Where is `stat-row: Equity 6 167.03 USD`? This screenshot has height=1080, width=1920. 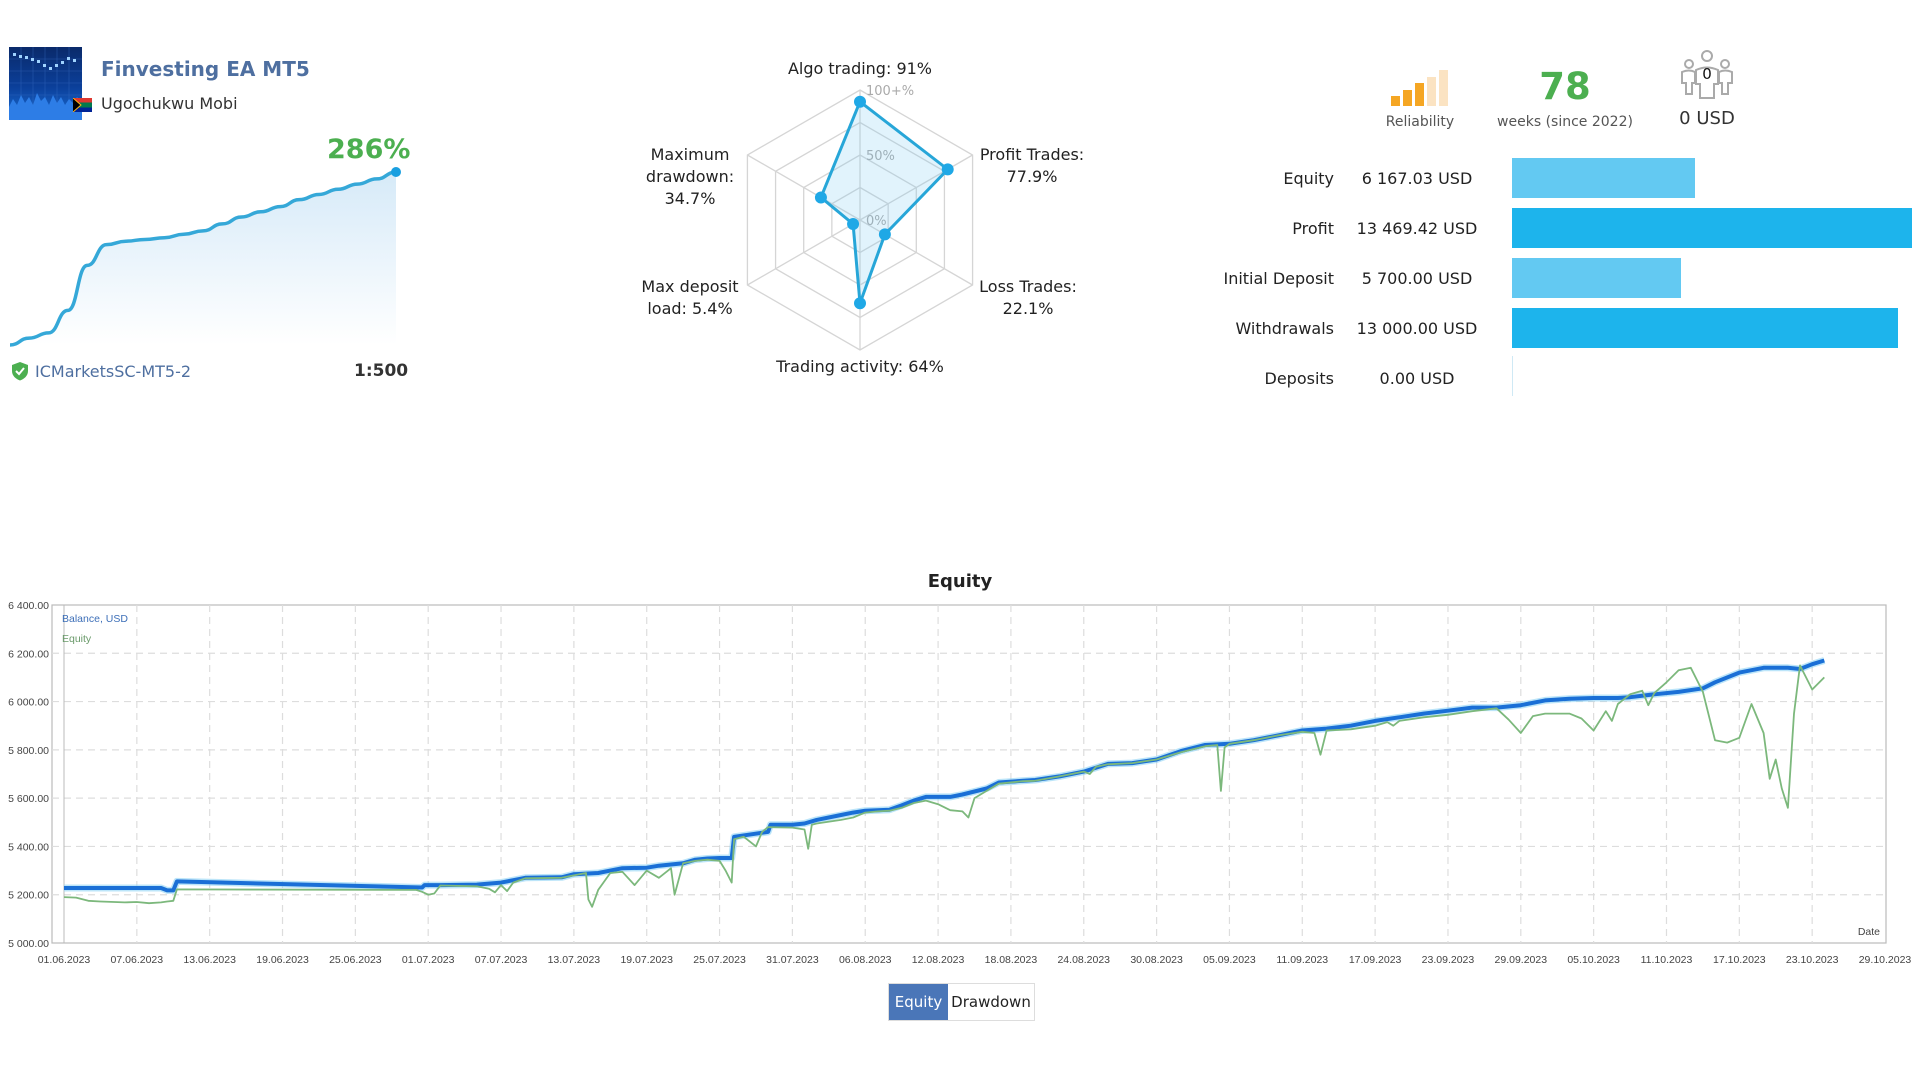
stat-row: Equity 6 167.03 USD is located at coordinates (1326, 178).